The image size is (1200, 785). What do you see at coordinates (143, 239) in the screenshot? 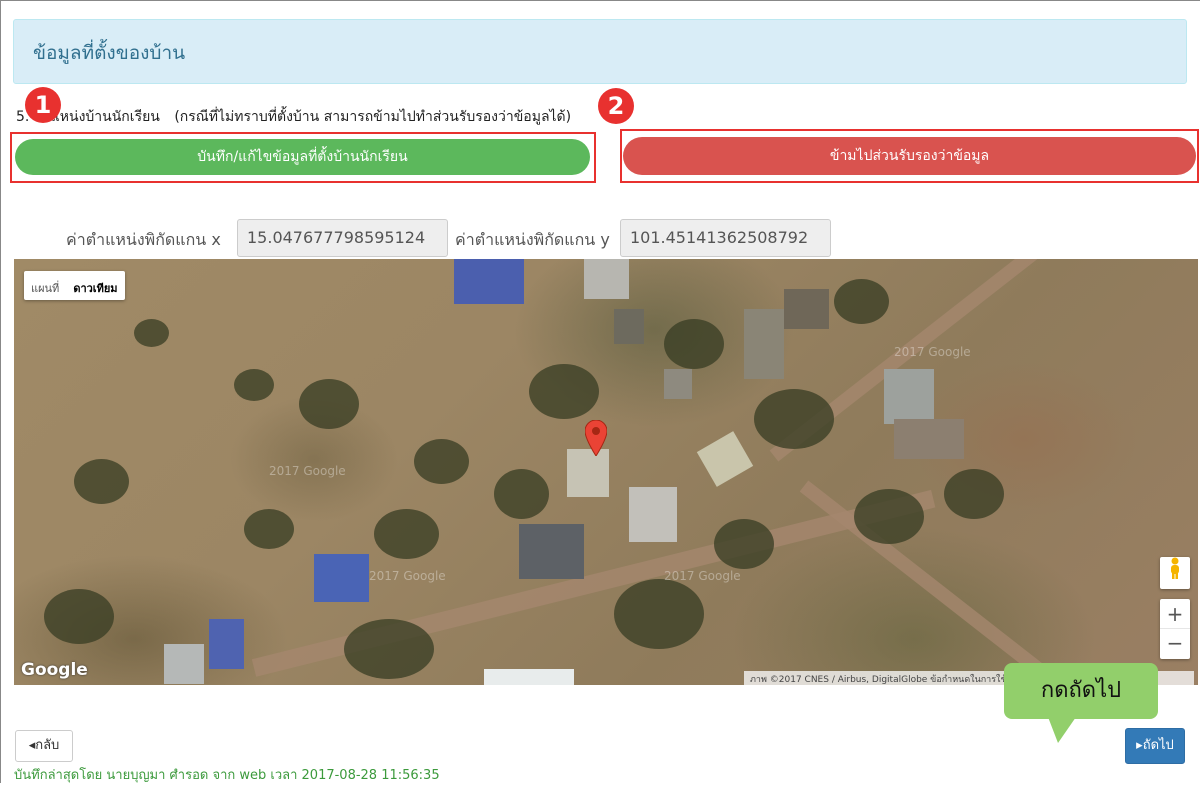
I see `coord-x-label: ค่าตำแหน่งพิกัดแกน x` at bounding box center [143, 239].